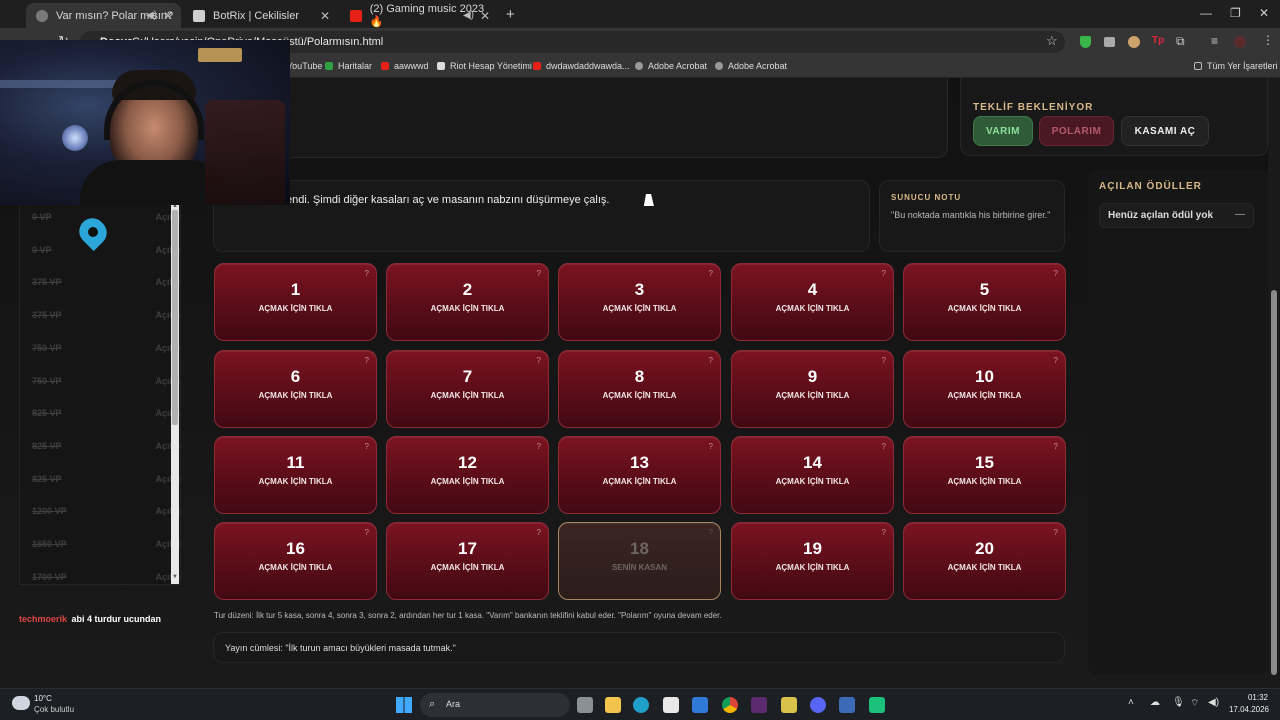 Image resolution: width=1280 pixels, height=720 pixels. I want to click on app-icon, so click(847, 705).